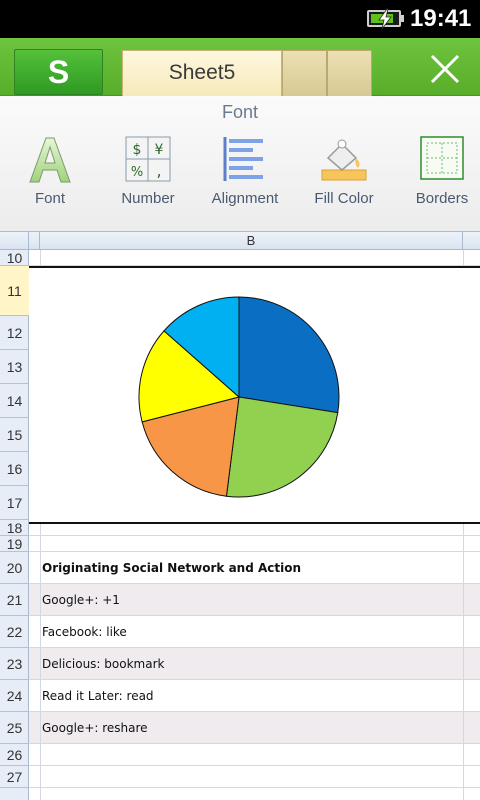 The width and height of the screenshot is (480, 800). What do you see at coordinates (441, 18) in the screenshot?
I see `status-clock: 19:41` at bounding box center [441, 18].